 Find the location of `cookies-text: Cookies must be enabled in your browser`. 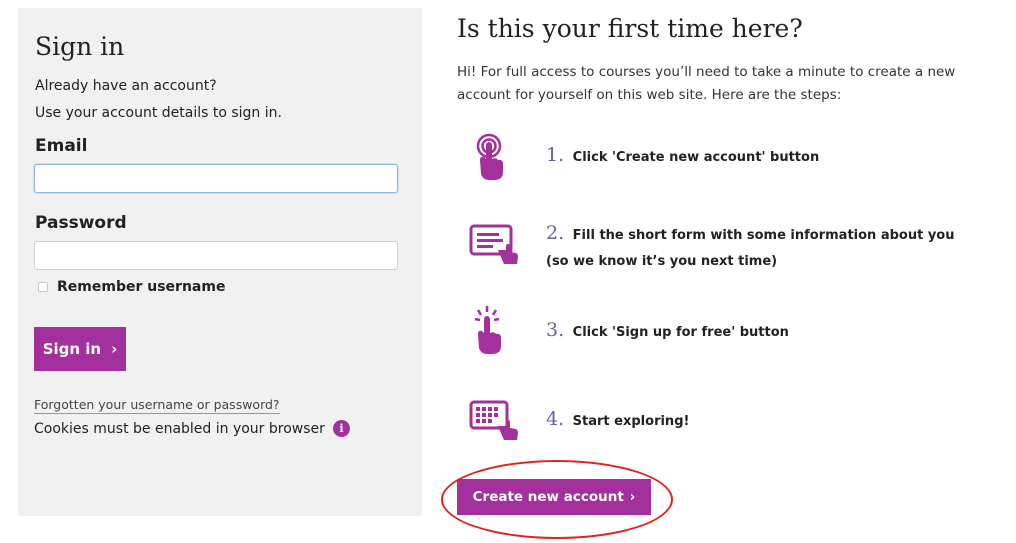

cookies-text: Cookies must be enabled in your browser is located at coordinates (179, 428).